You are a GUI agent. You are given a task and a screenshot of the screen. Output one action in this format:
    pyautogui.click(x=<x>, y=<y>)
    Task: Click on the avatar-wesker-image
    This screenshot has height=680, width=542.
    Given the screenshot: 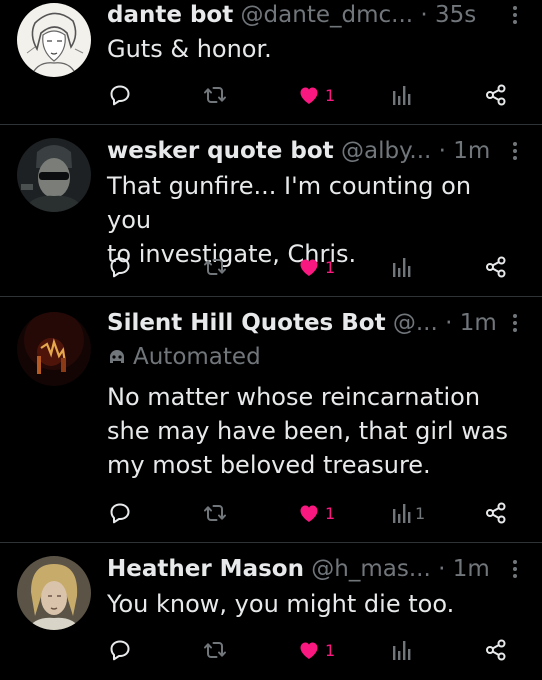 What is the action you would take?
    pyautogui.click(x=54, y=175)
    